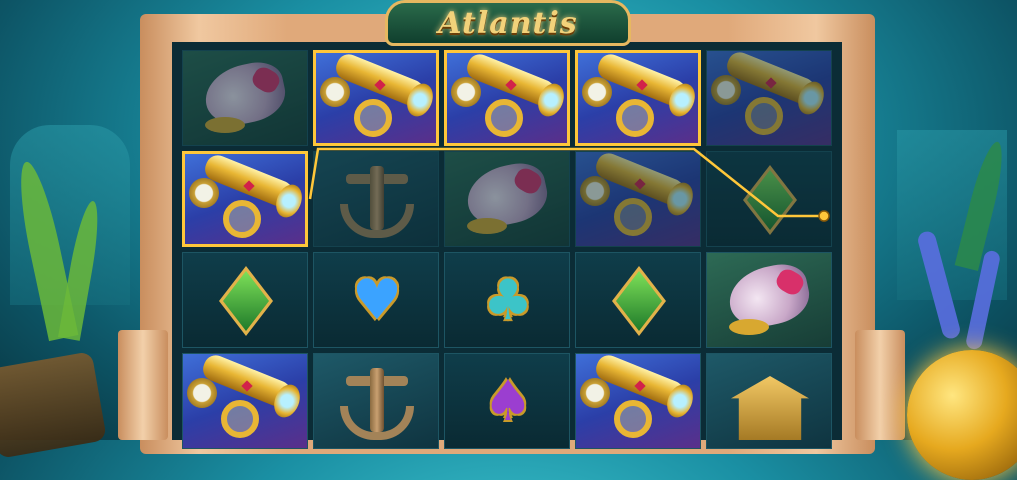 The width and height of the screenshot is (1017, 480). I want to click on game-title: Atlantis, so click(508, 23).